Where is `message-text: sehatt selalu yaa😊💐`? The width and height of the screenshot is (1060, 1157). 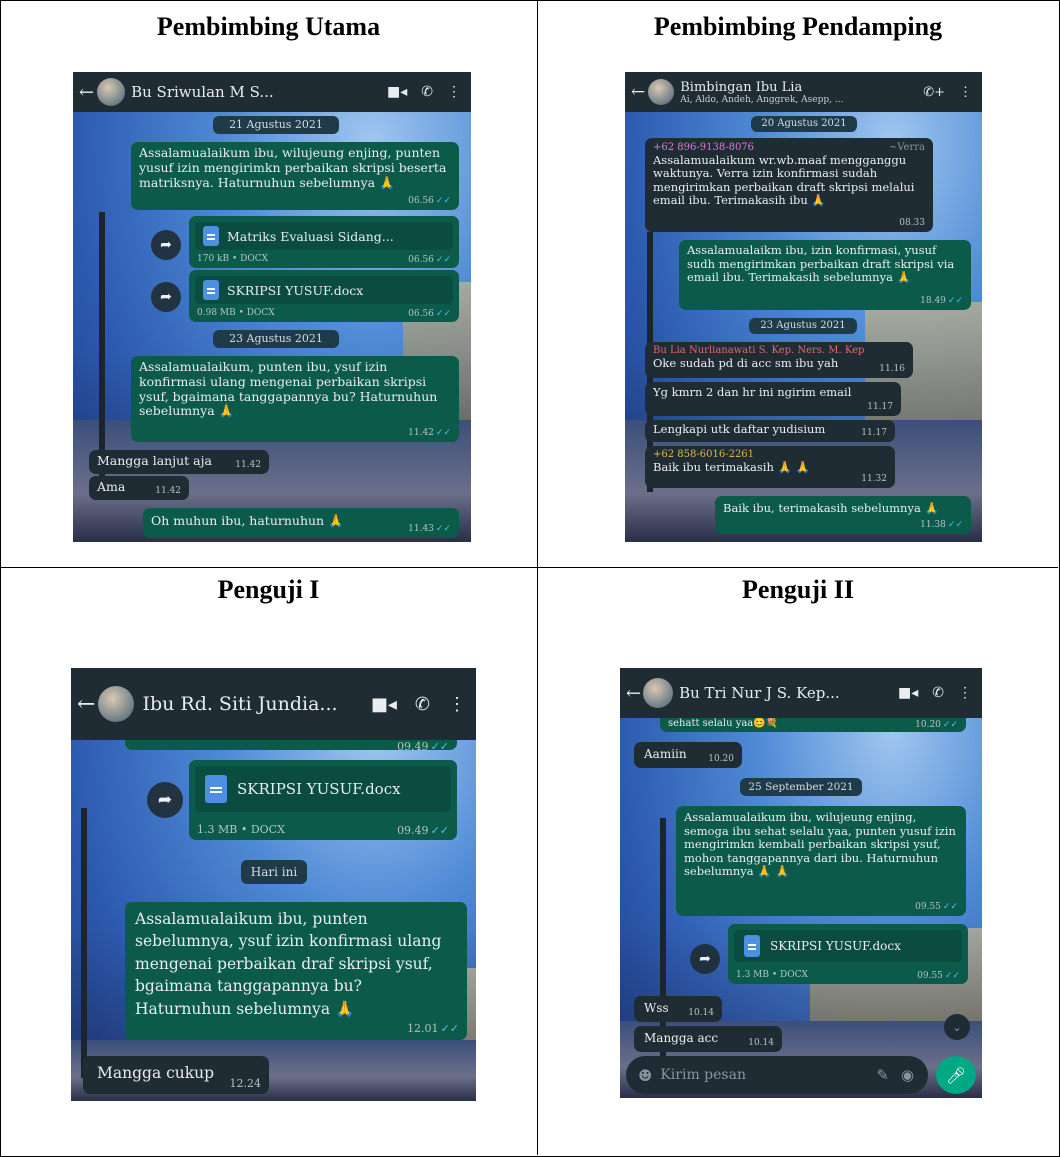
message-text: sehatt selalu yaa😊💐 is located at coordinates (723, 723).